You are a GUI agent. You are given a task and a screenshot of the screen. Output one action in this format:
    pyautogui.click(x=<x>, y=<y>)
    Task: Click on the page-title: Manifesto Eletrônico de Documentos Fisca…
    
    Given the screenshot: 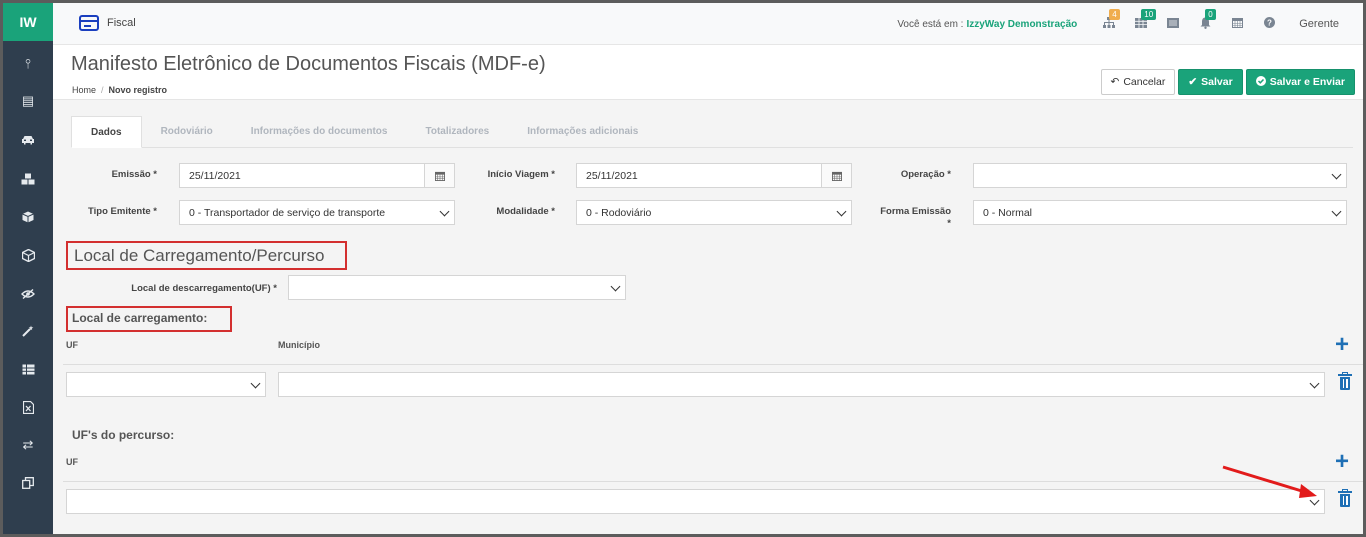 What is the action you would take?
    pyautogui.click(x=308, y=64)
    